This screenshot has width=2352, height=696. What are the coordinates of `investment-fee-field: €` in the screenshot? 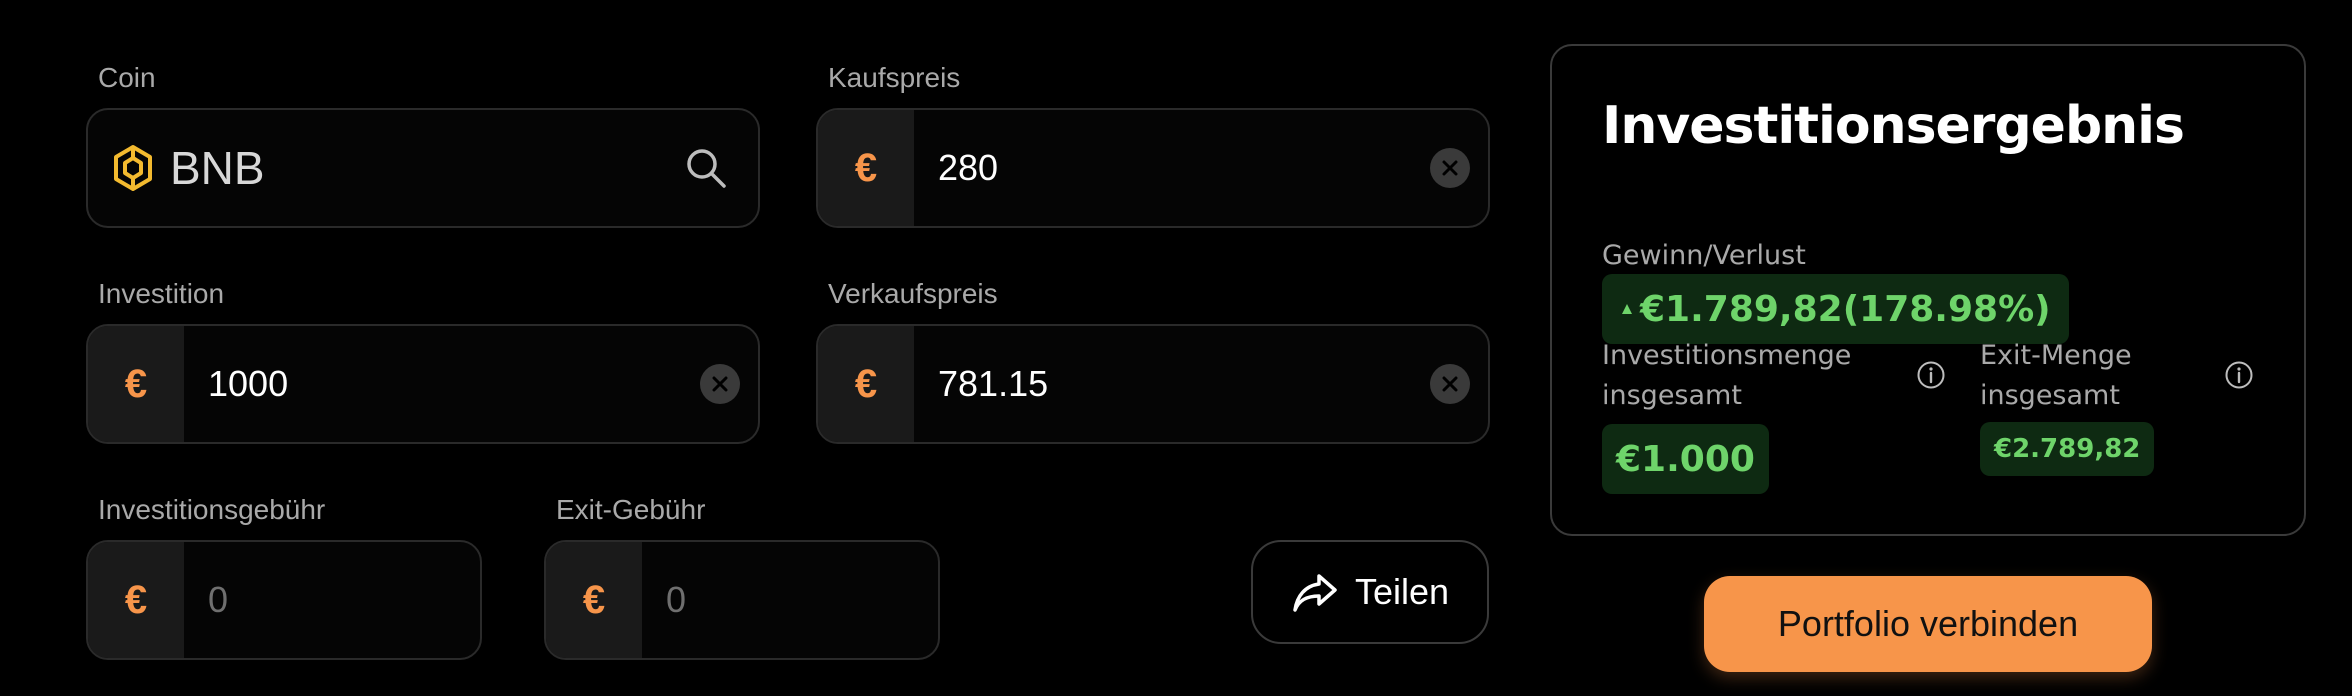 It's located at (284, 600).